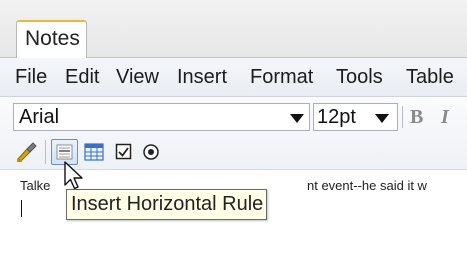  I want to click on font-size-value: 12pt, so click(336, 117).